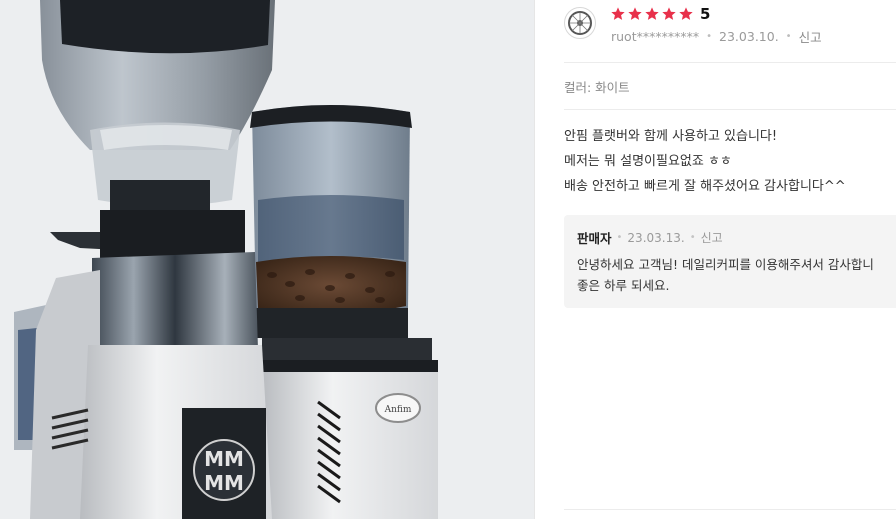 The image size is (896, 519). I want to click on reply-report-link: 신고, so click(712, 237).